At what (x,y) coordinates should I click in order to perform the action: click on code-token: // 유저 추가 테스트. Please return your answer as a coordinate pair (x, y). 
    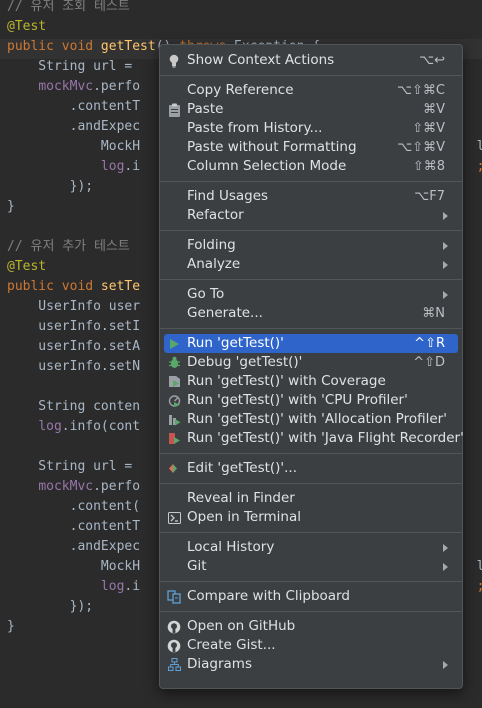
    Looking at the image, I should click on (68, 246).